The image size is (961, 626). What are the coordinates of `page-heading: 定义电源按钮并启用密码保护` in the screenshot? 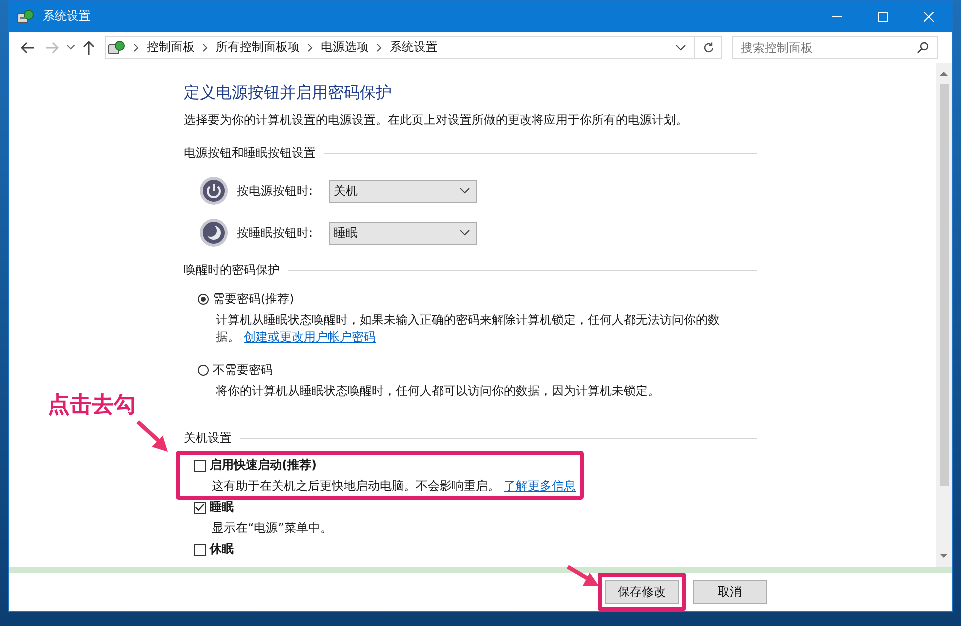 It's located at (288, 93).